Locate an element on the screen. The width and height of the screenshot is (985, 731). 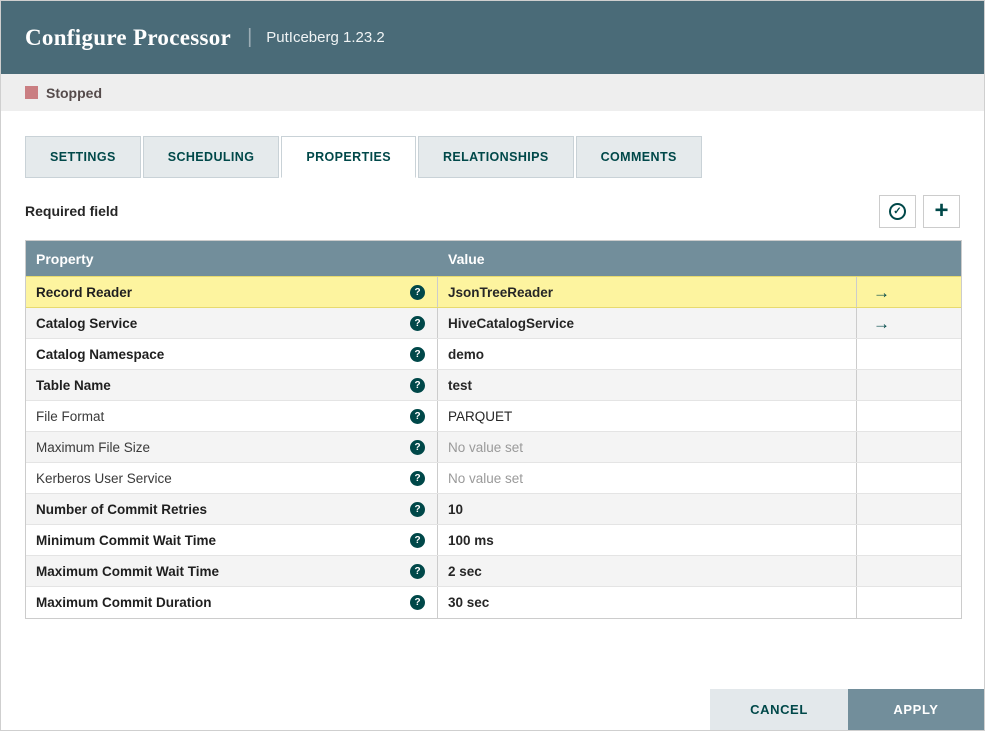
tab-relationships: RELATIONSHIPS is located at coordinates (495, 157).